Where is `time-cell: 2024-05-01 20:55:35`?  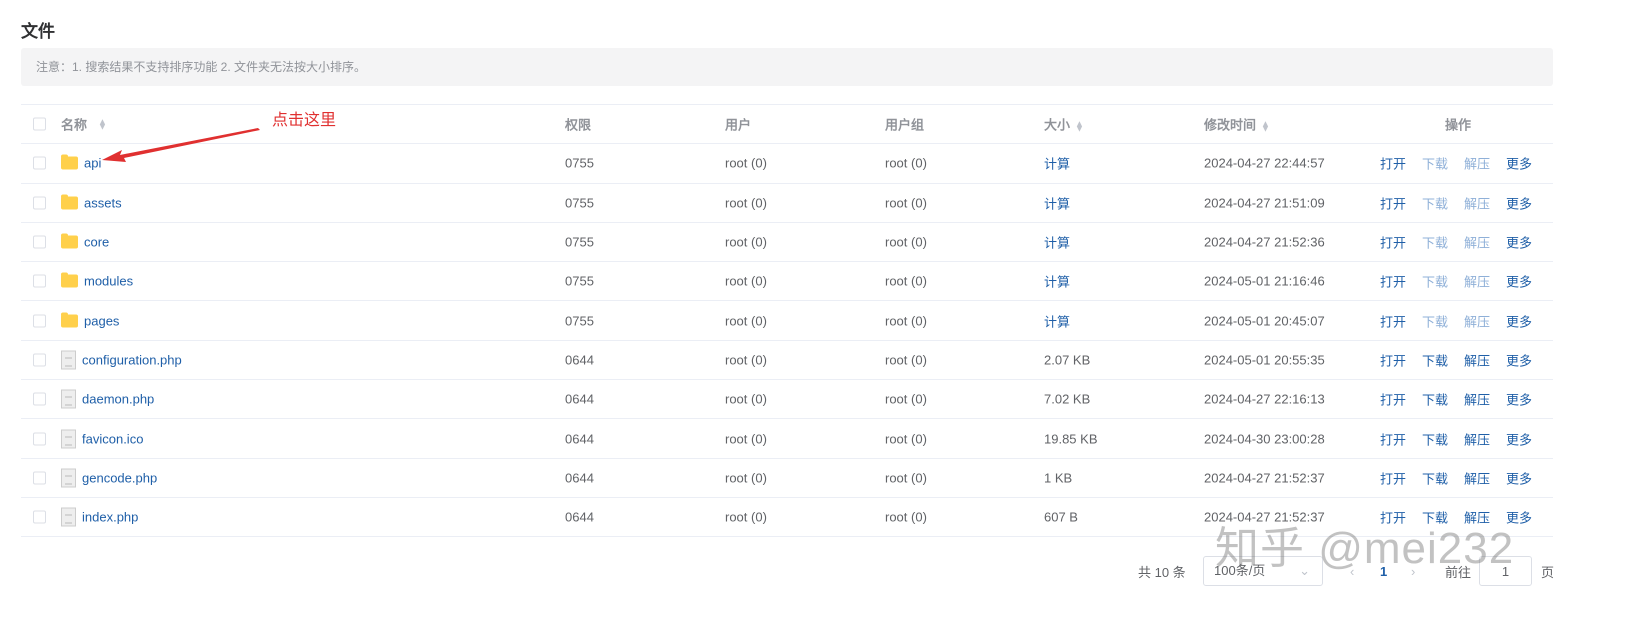 time-cell: 2024-05-01 20:55:35 is located at coordinates (1264, 360).